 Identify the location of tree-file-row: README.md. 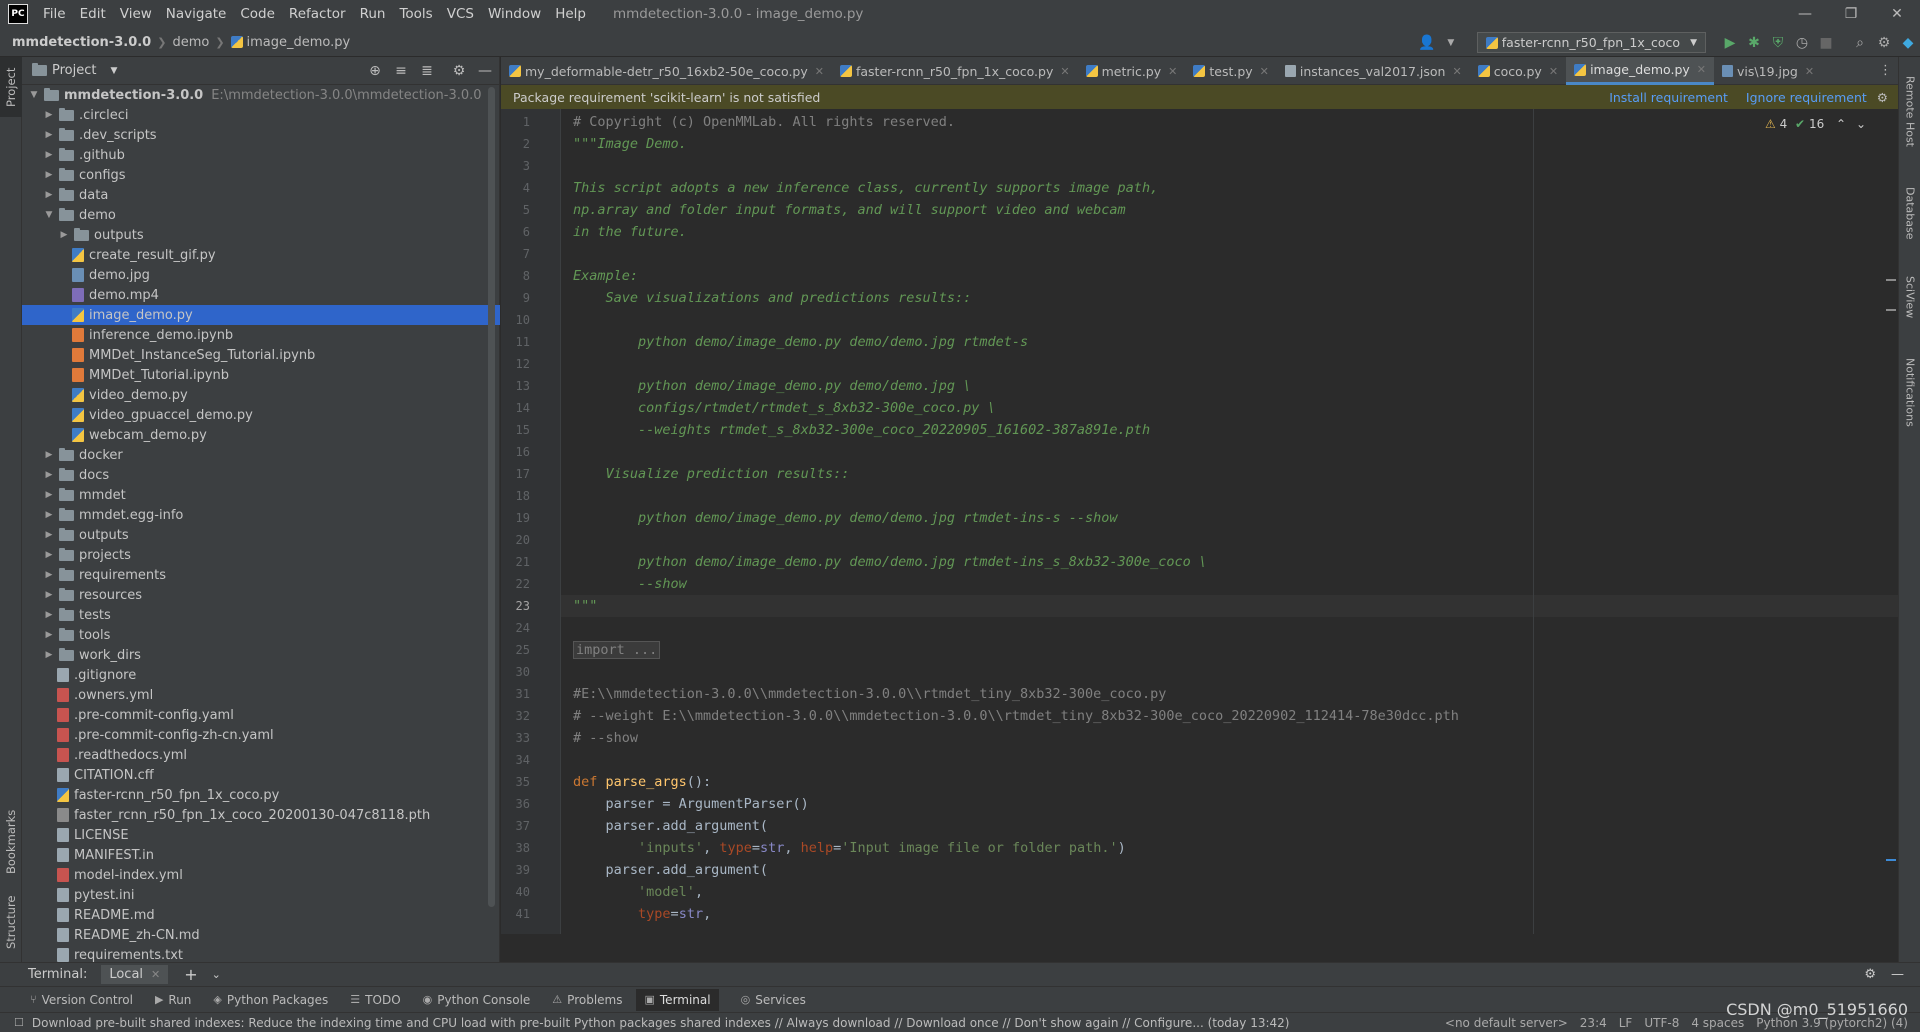
(261, 915).